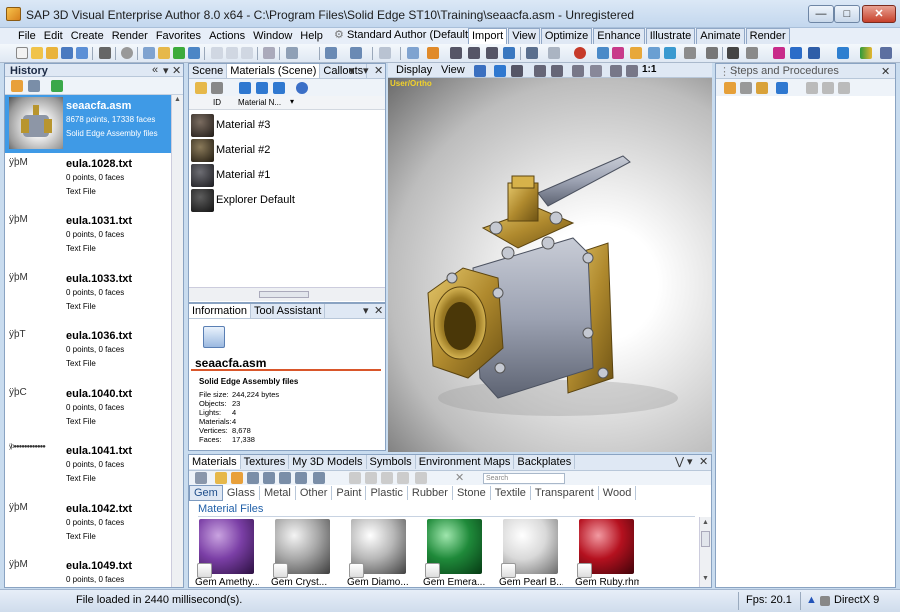 This screenshot has height=612, width=900. Describe the element at coordinates (843, 53) in the screenshot. I see `layout-icon` at that location.